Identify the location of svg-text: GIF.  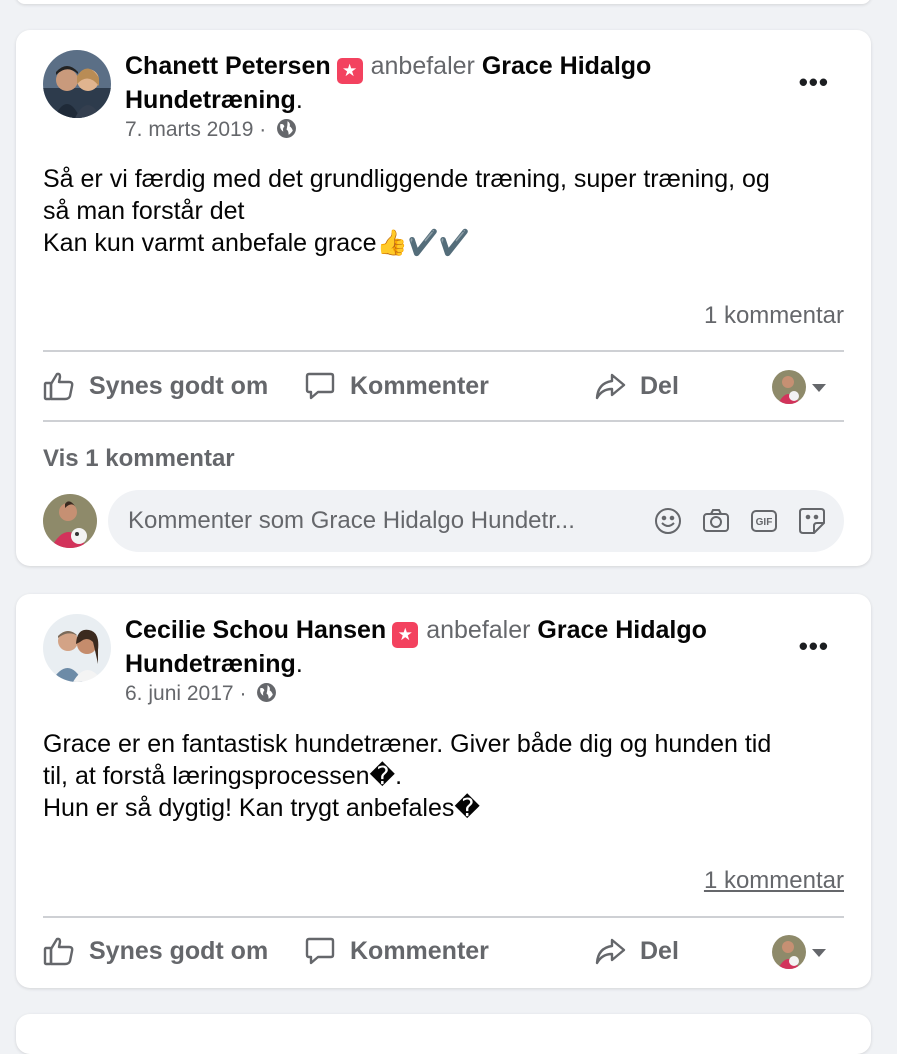
(764, 522).